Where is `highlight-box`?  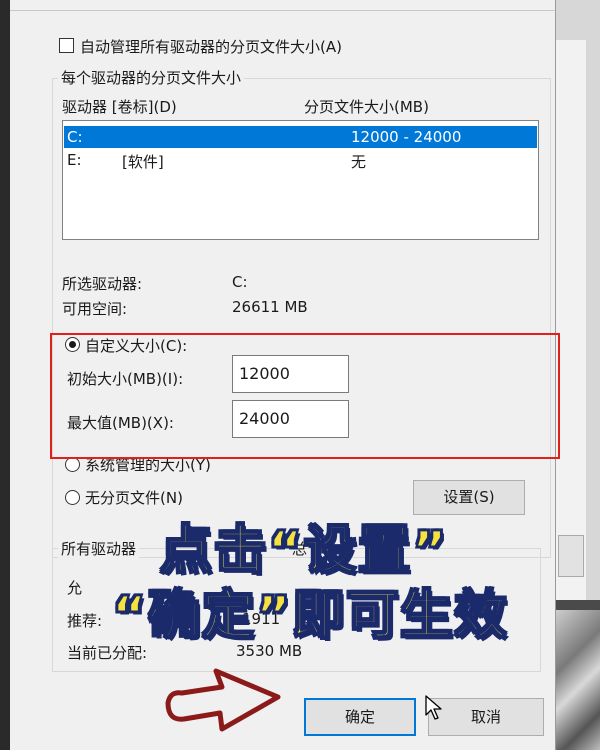
highlight-box is located at coordinates (305, 396).